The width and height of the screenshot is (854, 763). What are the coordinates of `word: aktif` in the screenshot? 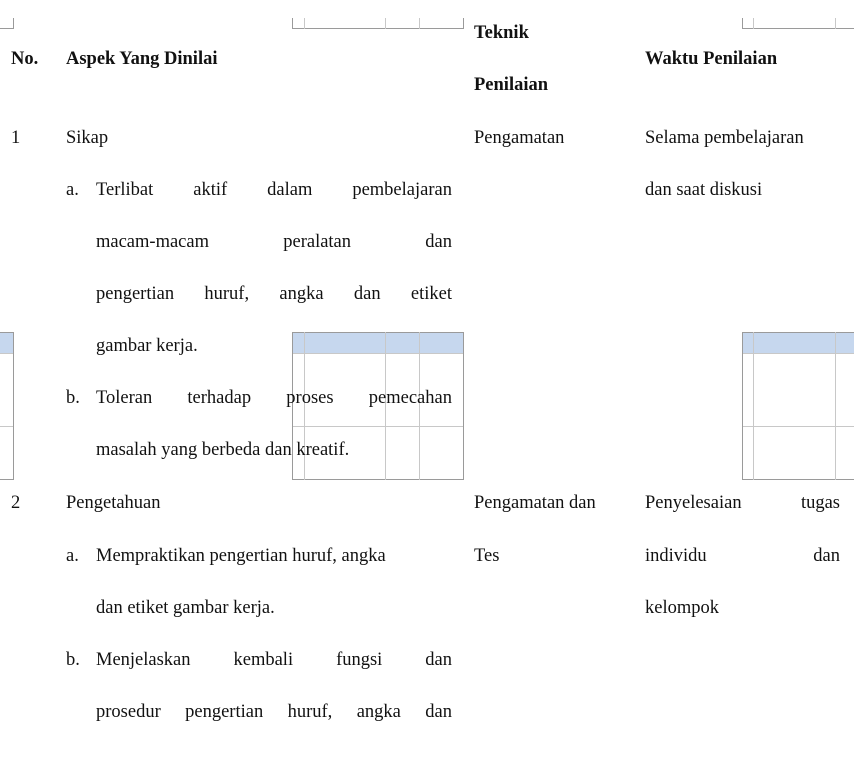 It's located at (210, 190).